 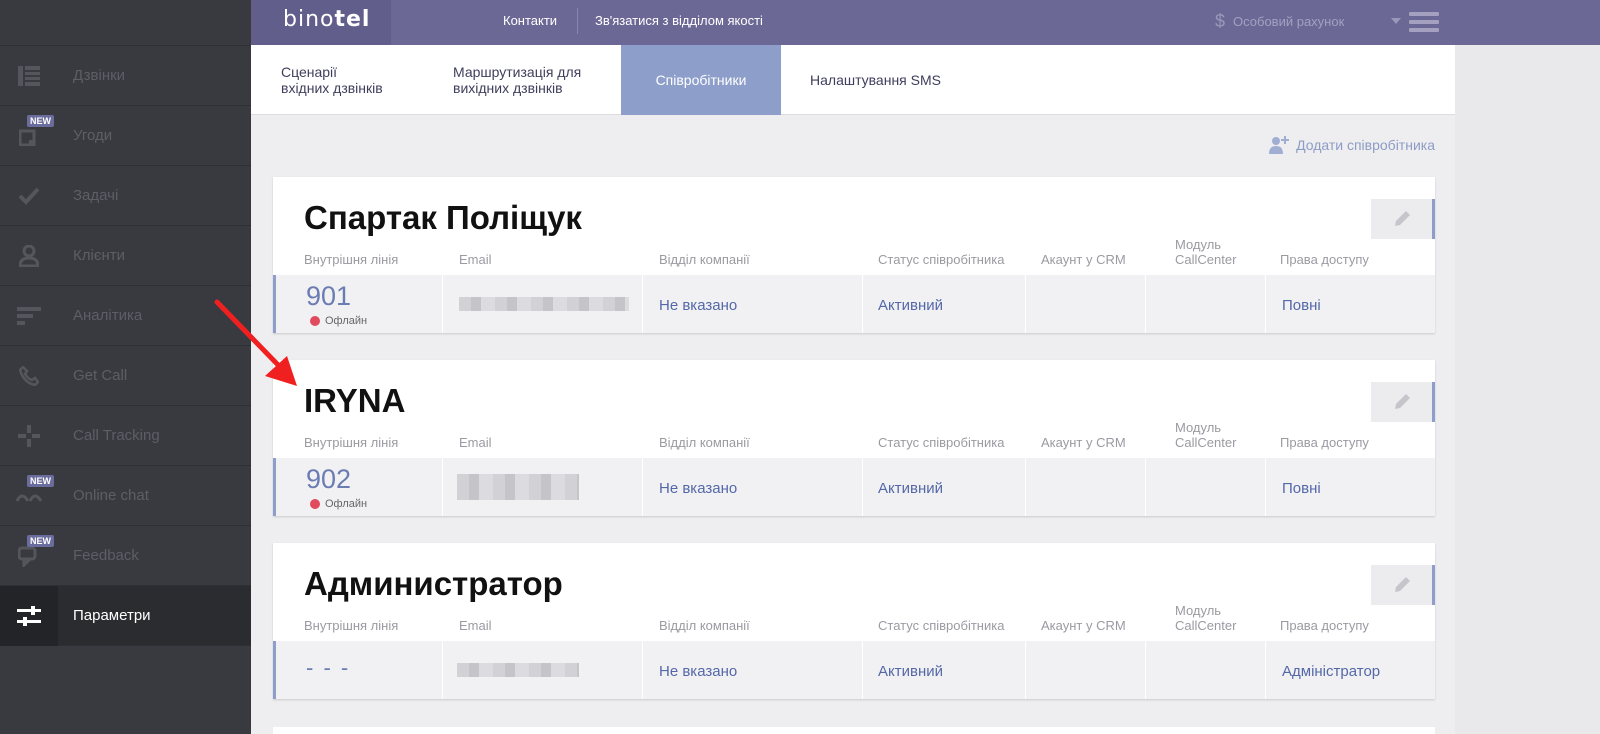 I want to click on sidebar-item-clients: Клієнти, so click(x=125, y=256).